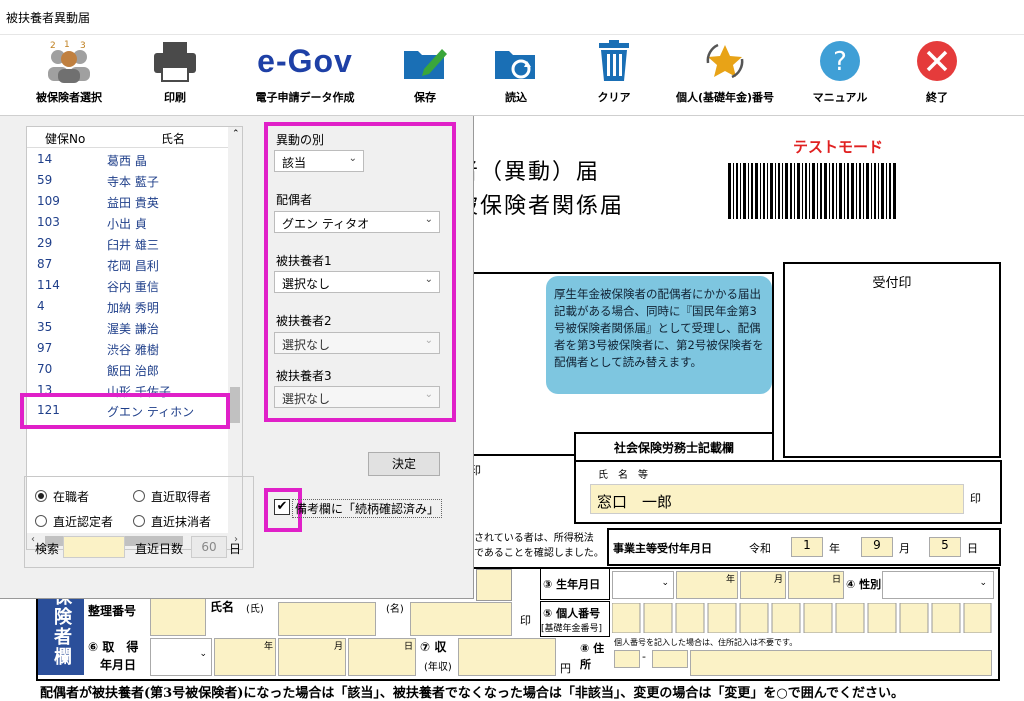 The image size is (1024, 701). What do you see at coordinates (864, 584) in the screenshot?
I see `gender-label: ④ 性別` at bounding box center [864, 584].